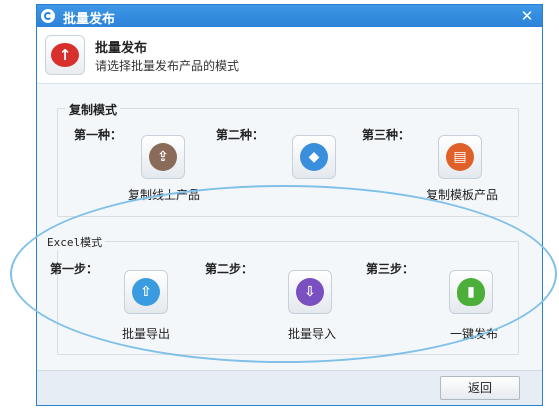  What do you see at coordinates (93, 109) in the screenshot?
I see `copy-mode-title: 复制模式` at bounding box center [93, 109].